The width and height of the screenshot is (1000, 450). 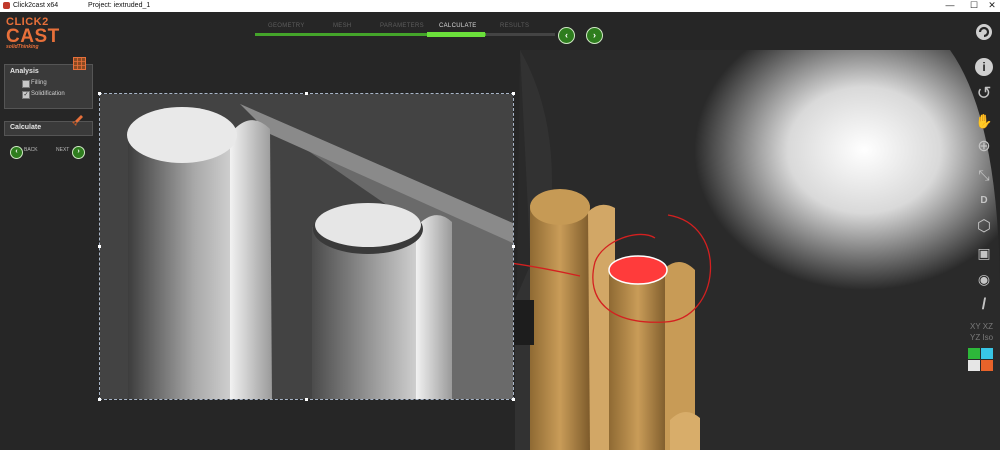 I want to click on step-parameters: PARAMETERS, so click(x=402, y=26).